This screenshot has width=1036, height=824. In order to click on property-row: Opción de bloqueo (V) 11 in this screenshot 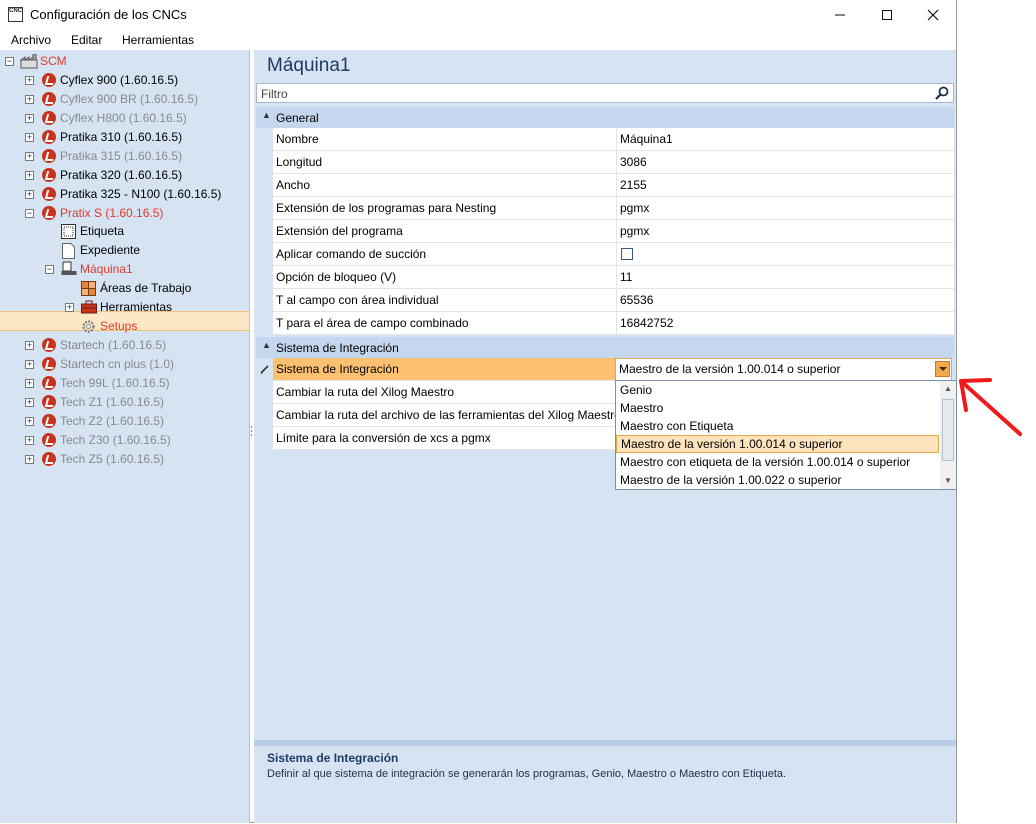, I will do `click(605, 277)`.